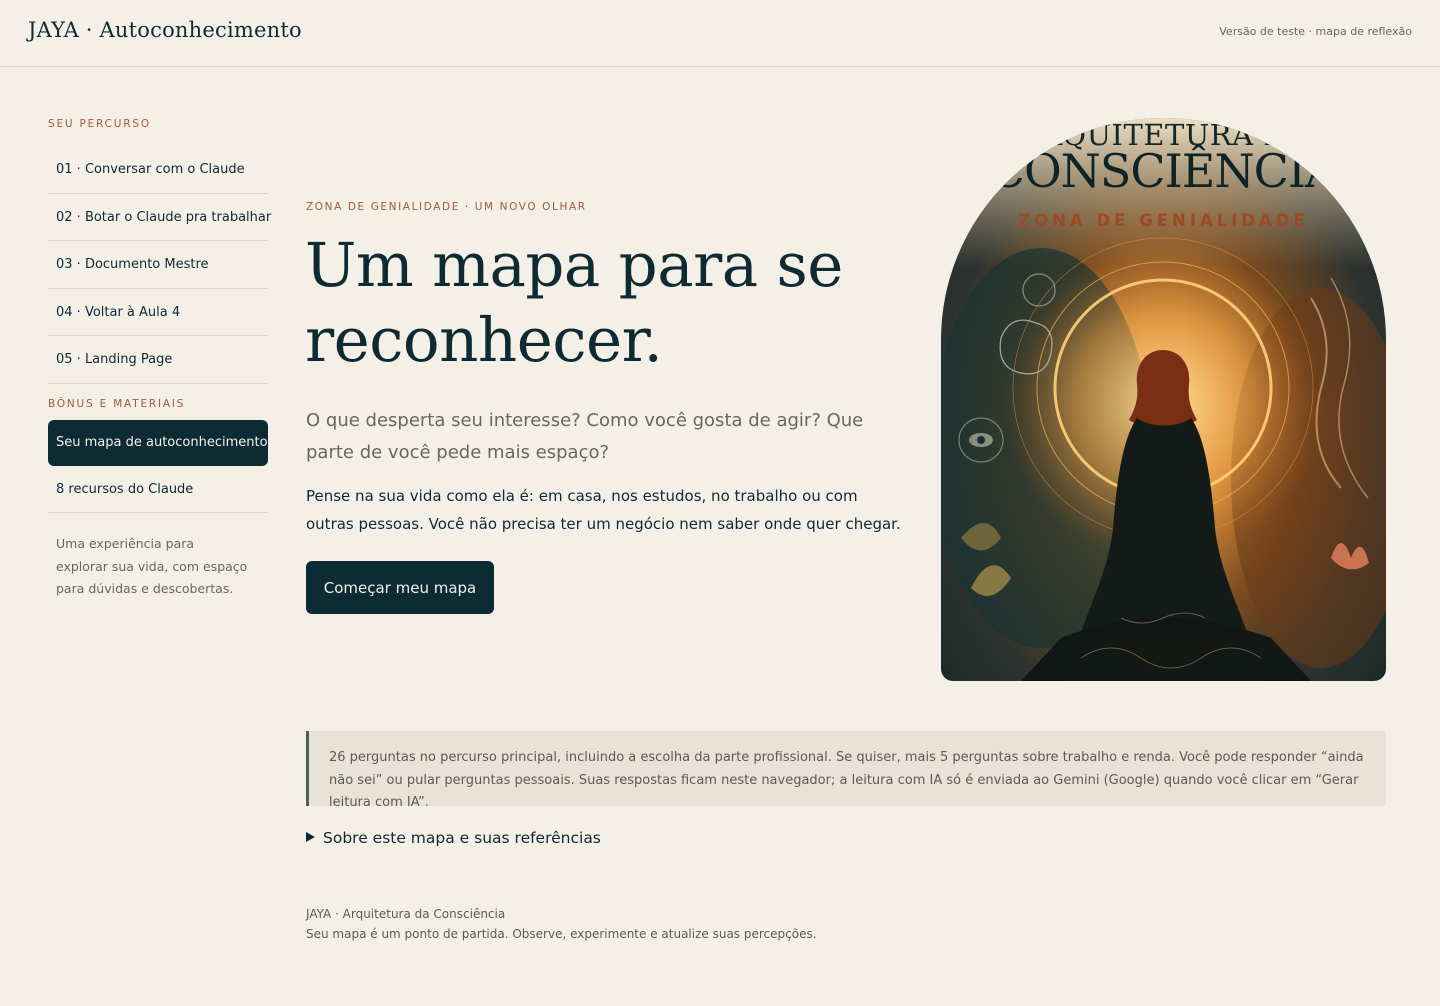  What do you see at coordinates (158, 170) in the screenshot?
I see `sidebar-item-conversar: 01 · Conversar com o Claude` at bounding box center [158, 170].